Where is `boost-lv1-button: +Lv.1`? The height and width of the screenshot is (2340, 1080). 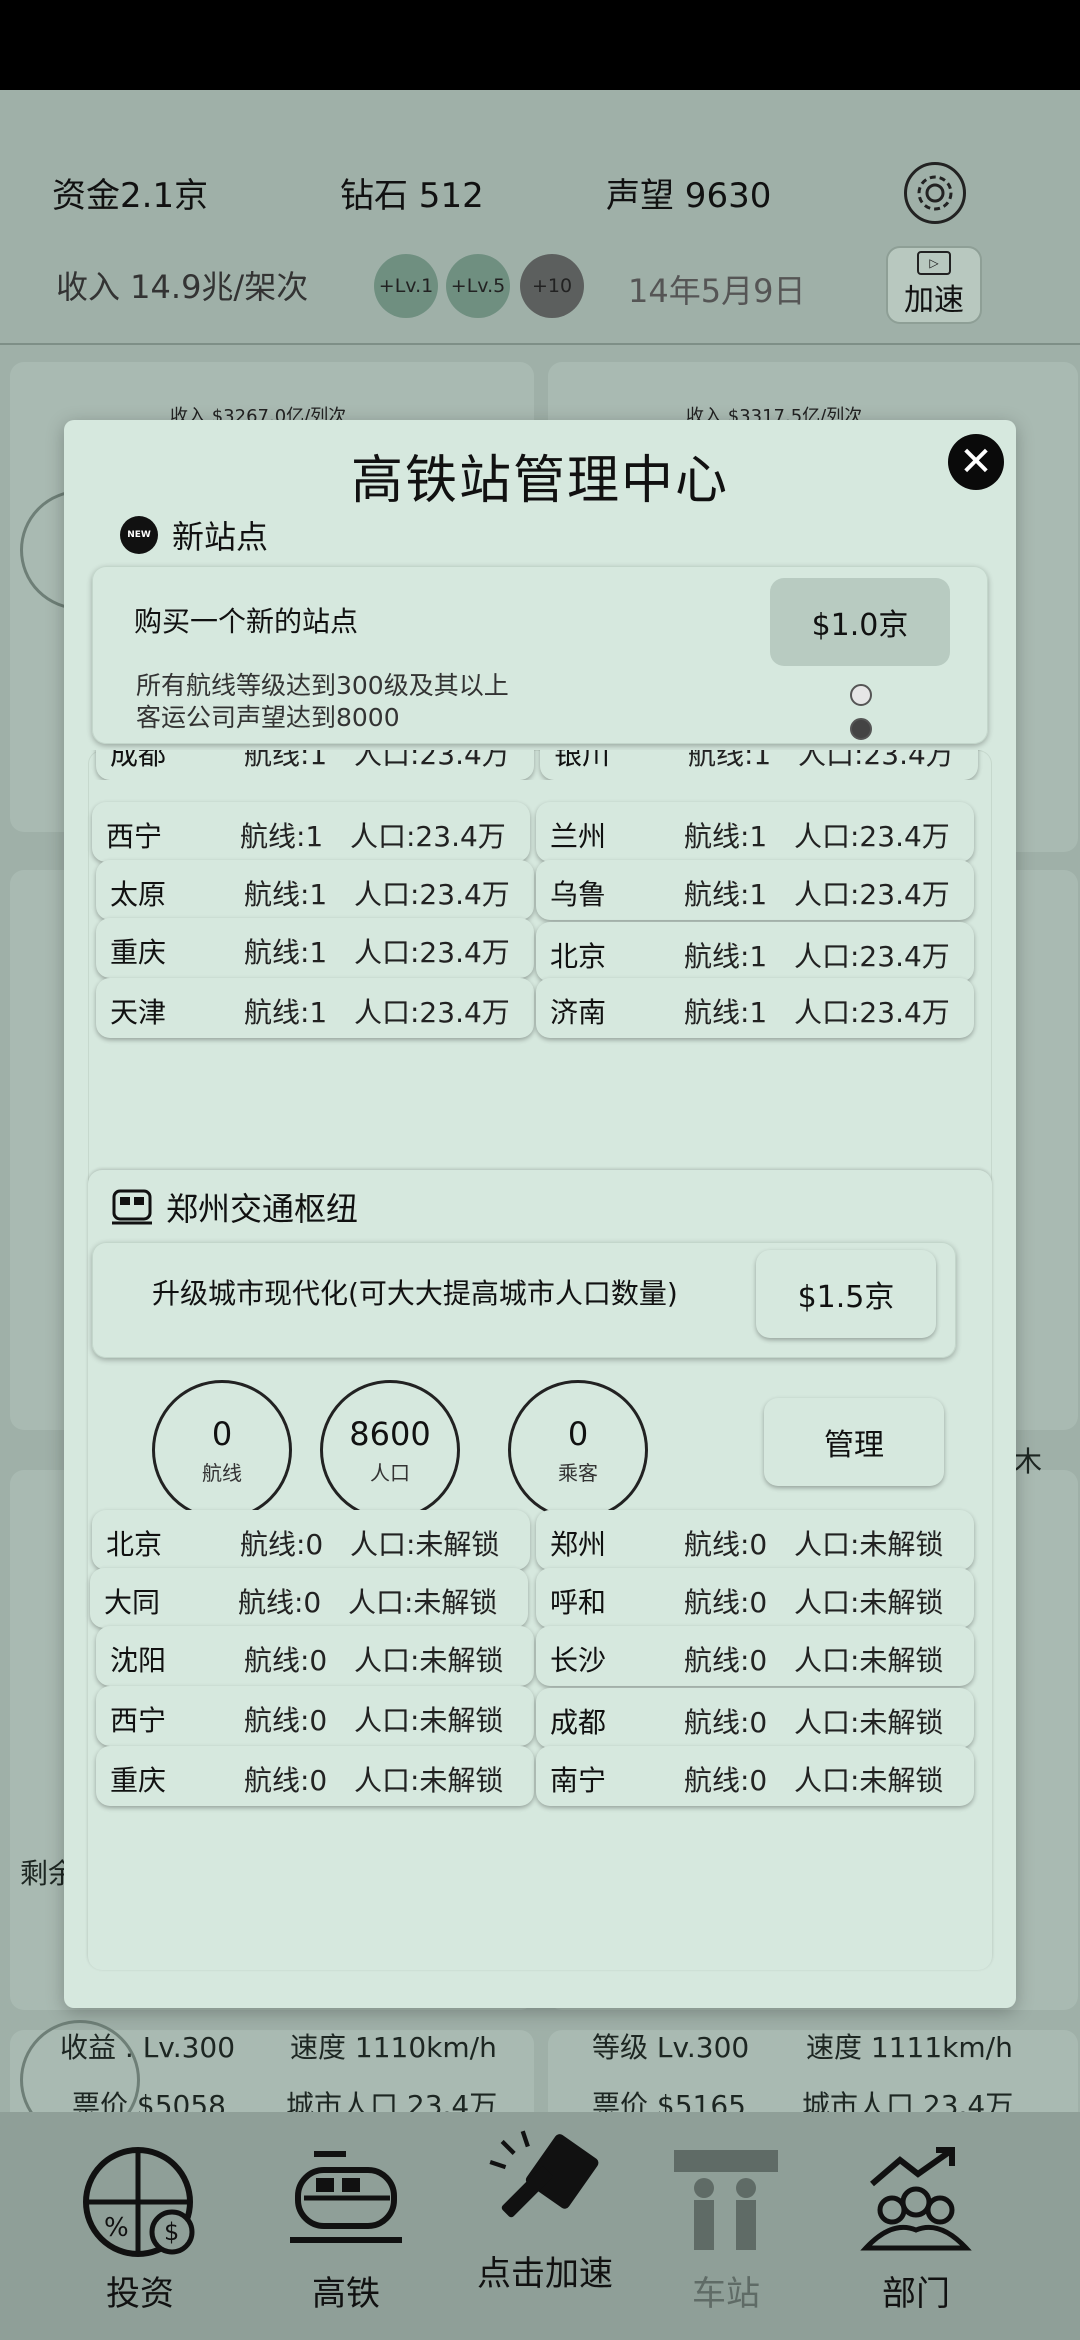 boost-lv1-button: +Lv.1 is located at coordinates (406, 286).